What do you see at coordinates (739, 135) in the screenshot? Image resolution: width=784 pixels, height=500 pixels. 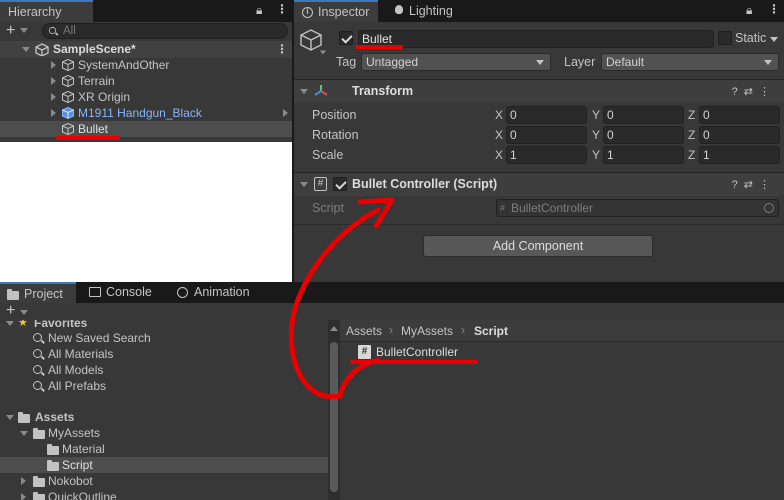 I see `rotation-z-field: 0` at bounding box center [739, 135].